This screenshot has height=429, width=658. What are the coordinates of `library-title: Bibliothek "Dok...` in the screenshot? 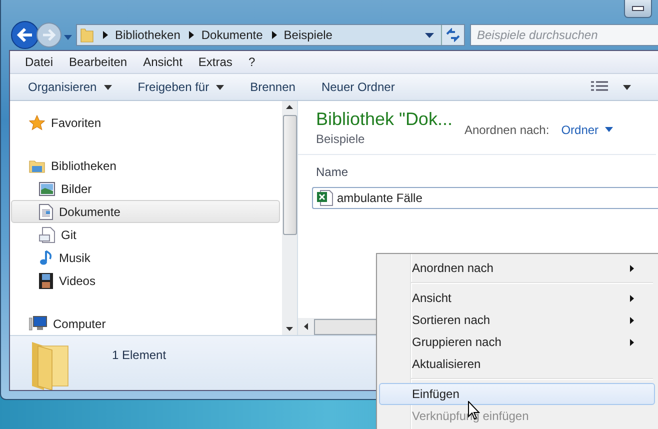 It's located at (384, 119).